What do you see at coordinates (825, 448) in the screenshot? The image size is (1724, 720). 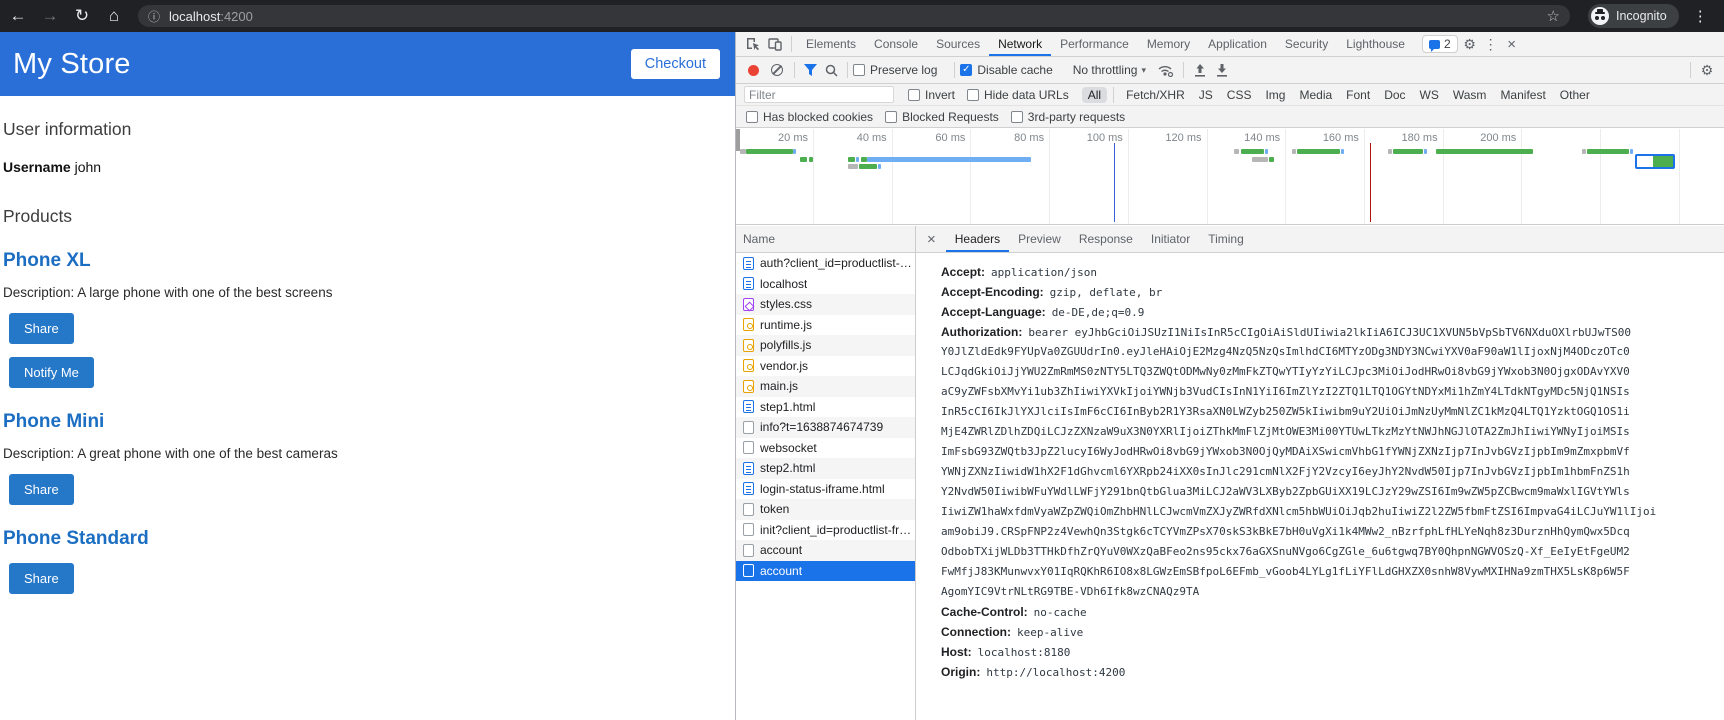 I see `request-row: websocket` at bounding box center [825, 448].